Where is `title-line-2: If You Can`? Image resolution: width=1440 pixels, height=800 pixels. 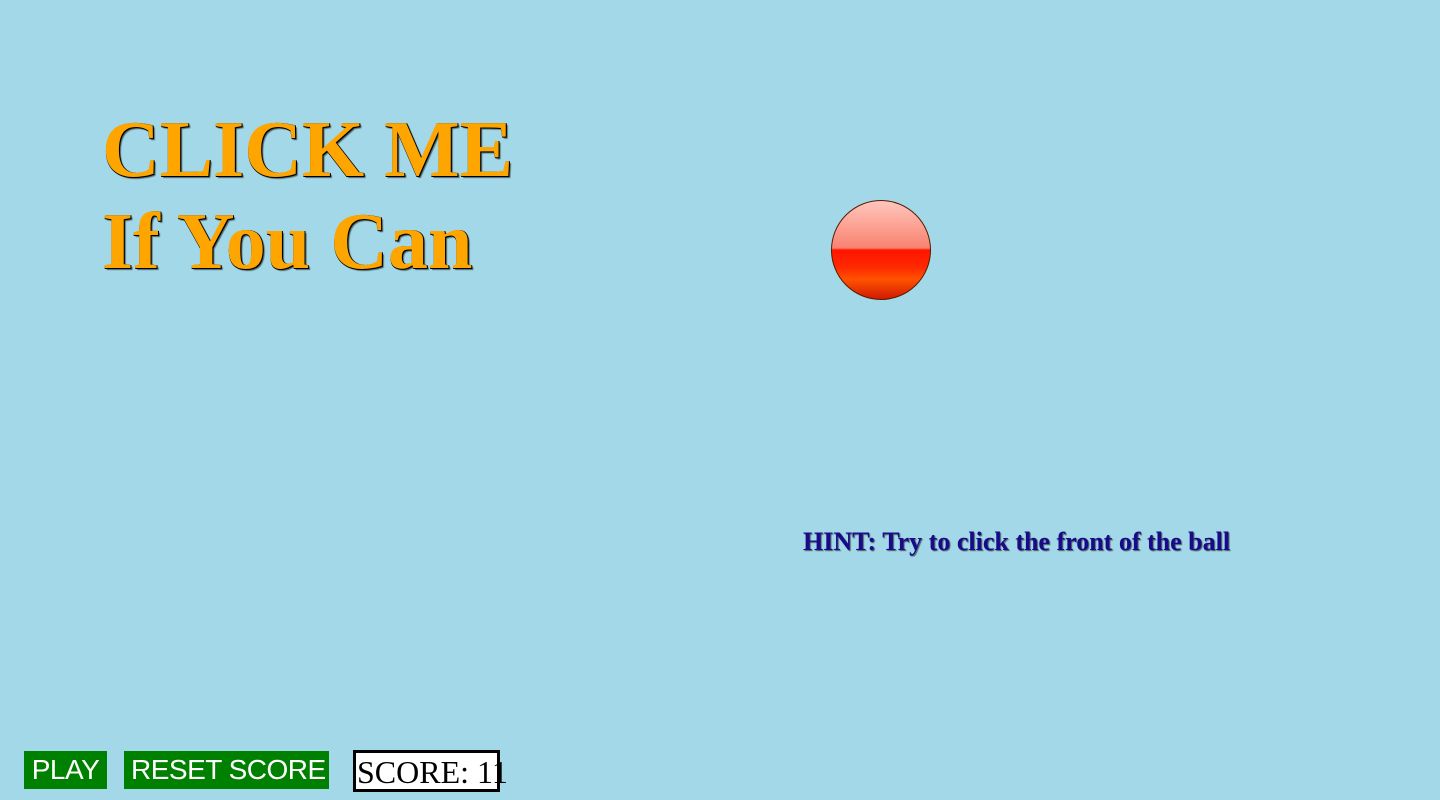 title-line-2: If You Can is located at coordinates (287, 242).